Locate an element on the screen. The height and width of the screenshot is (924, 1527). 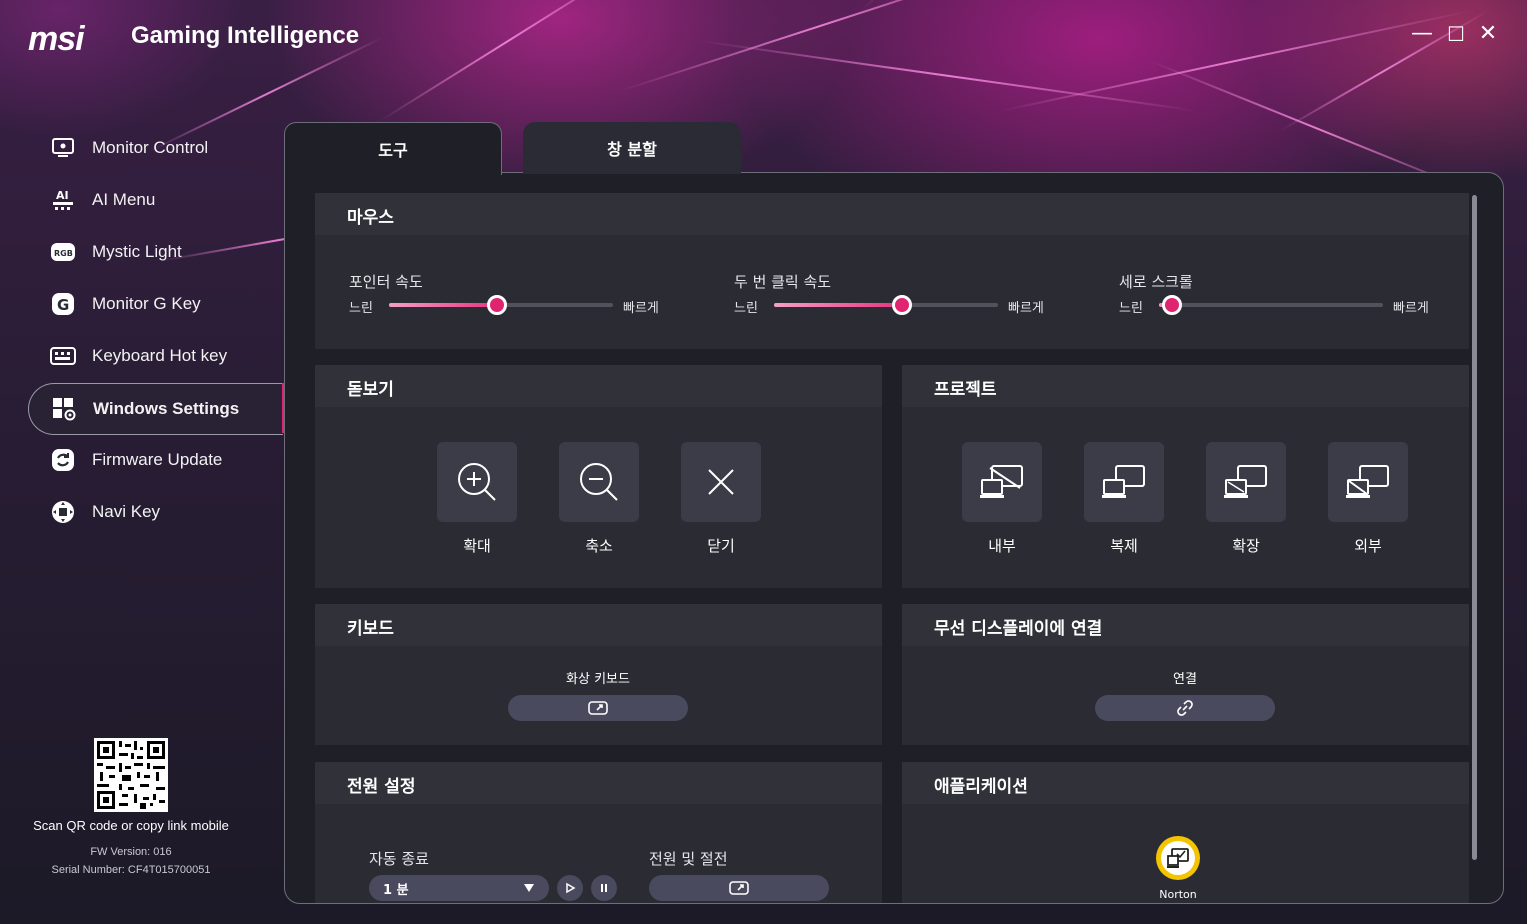
zoom-in-icon is located at coordinates (477, 482).